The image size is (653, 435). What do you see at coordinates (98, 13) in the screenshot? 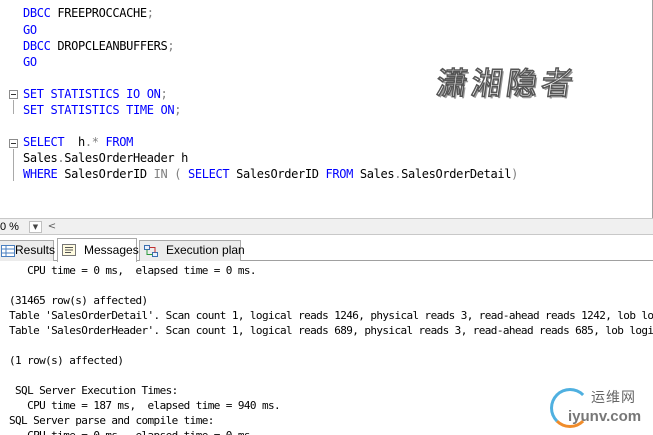
I see `code-token: FREEPROCCACHE` at bounding box center [98, 13].